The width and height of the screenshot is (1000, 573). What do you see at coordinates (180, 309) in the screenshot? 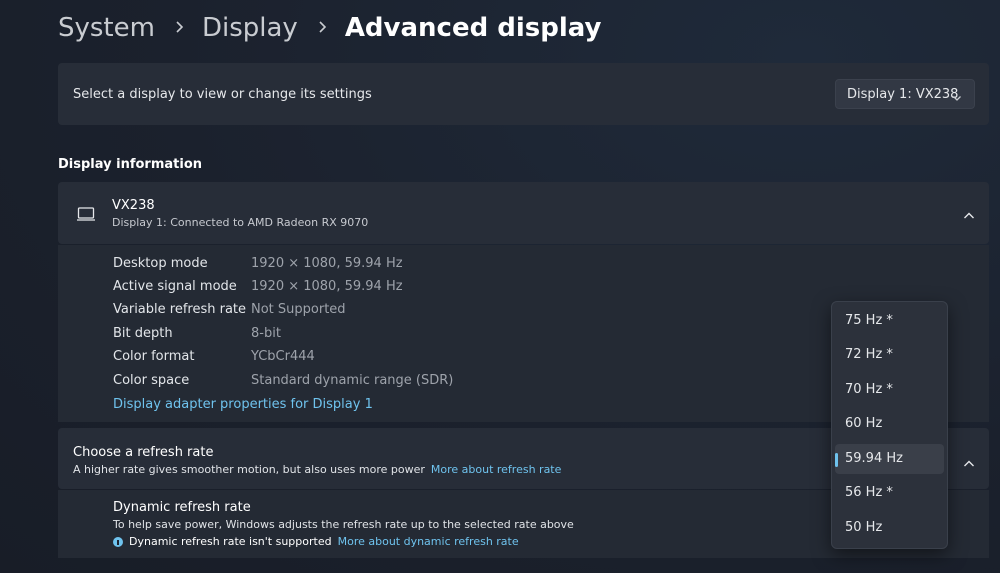
I see `row-label-variable-refresh-rate: Variable refresh rate` at bounding box center [180, 309].